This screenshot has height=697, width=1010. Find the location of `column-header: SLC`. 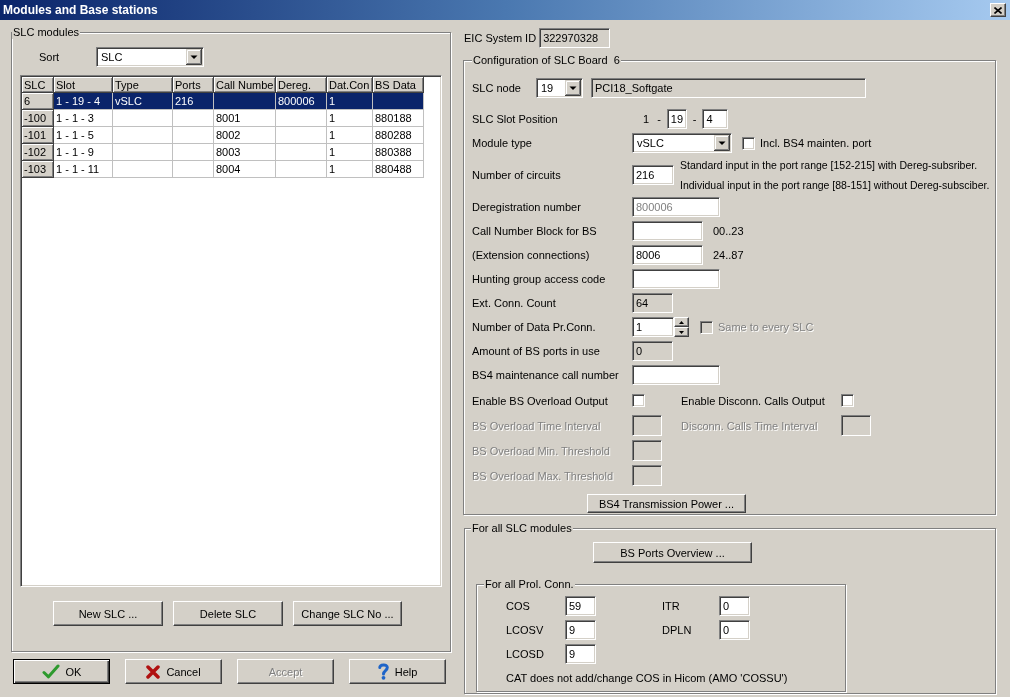

column-header: SLC is located at coordinates (38, 85).